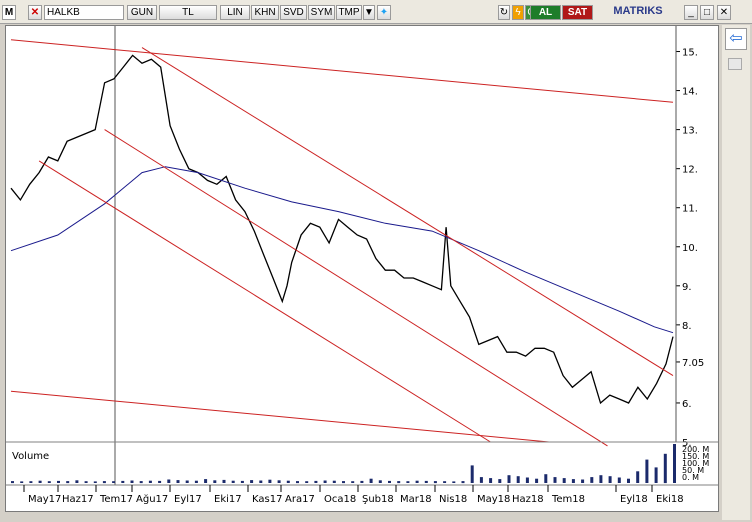 This screenshot has height=522, width=752. Describe the element at coordinates (9, 12) in the screenshot. I see `logo-button: M` at that location.